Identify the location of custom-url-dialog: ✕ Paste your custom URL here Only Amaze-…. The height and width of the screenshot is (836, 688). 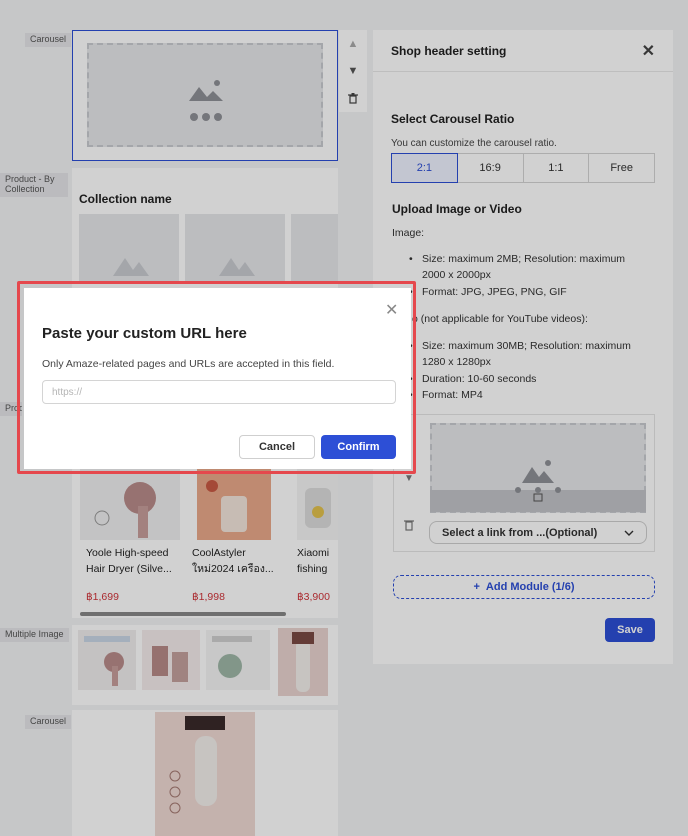
(217, 378).